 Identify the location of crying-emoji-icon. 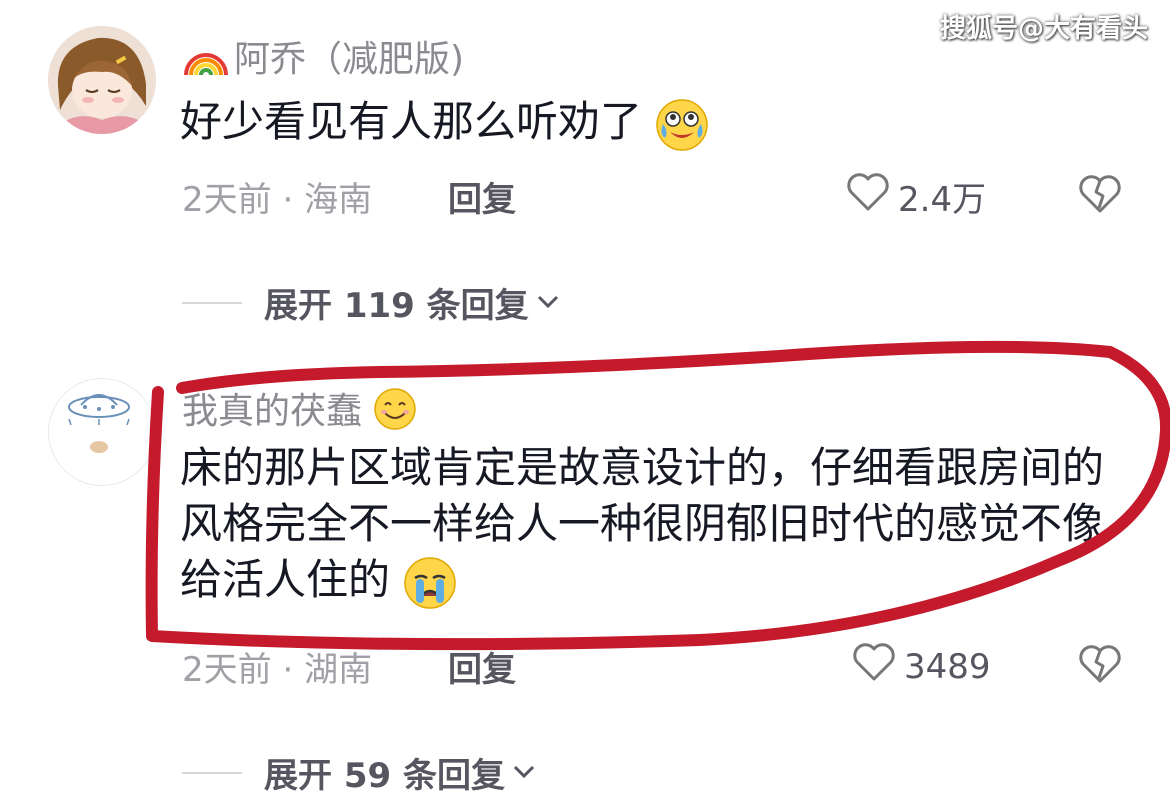
(430, 583).